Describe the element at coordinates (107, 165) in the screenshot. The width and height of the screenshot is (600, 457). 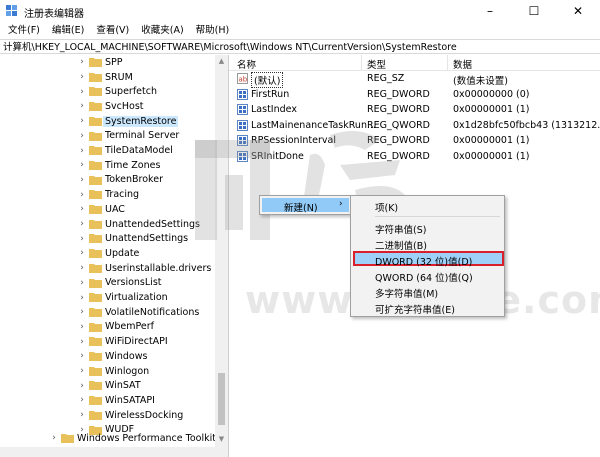
I see `tree-item: › Time Zones` at that location.